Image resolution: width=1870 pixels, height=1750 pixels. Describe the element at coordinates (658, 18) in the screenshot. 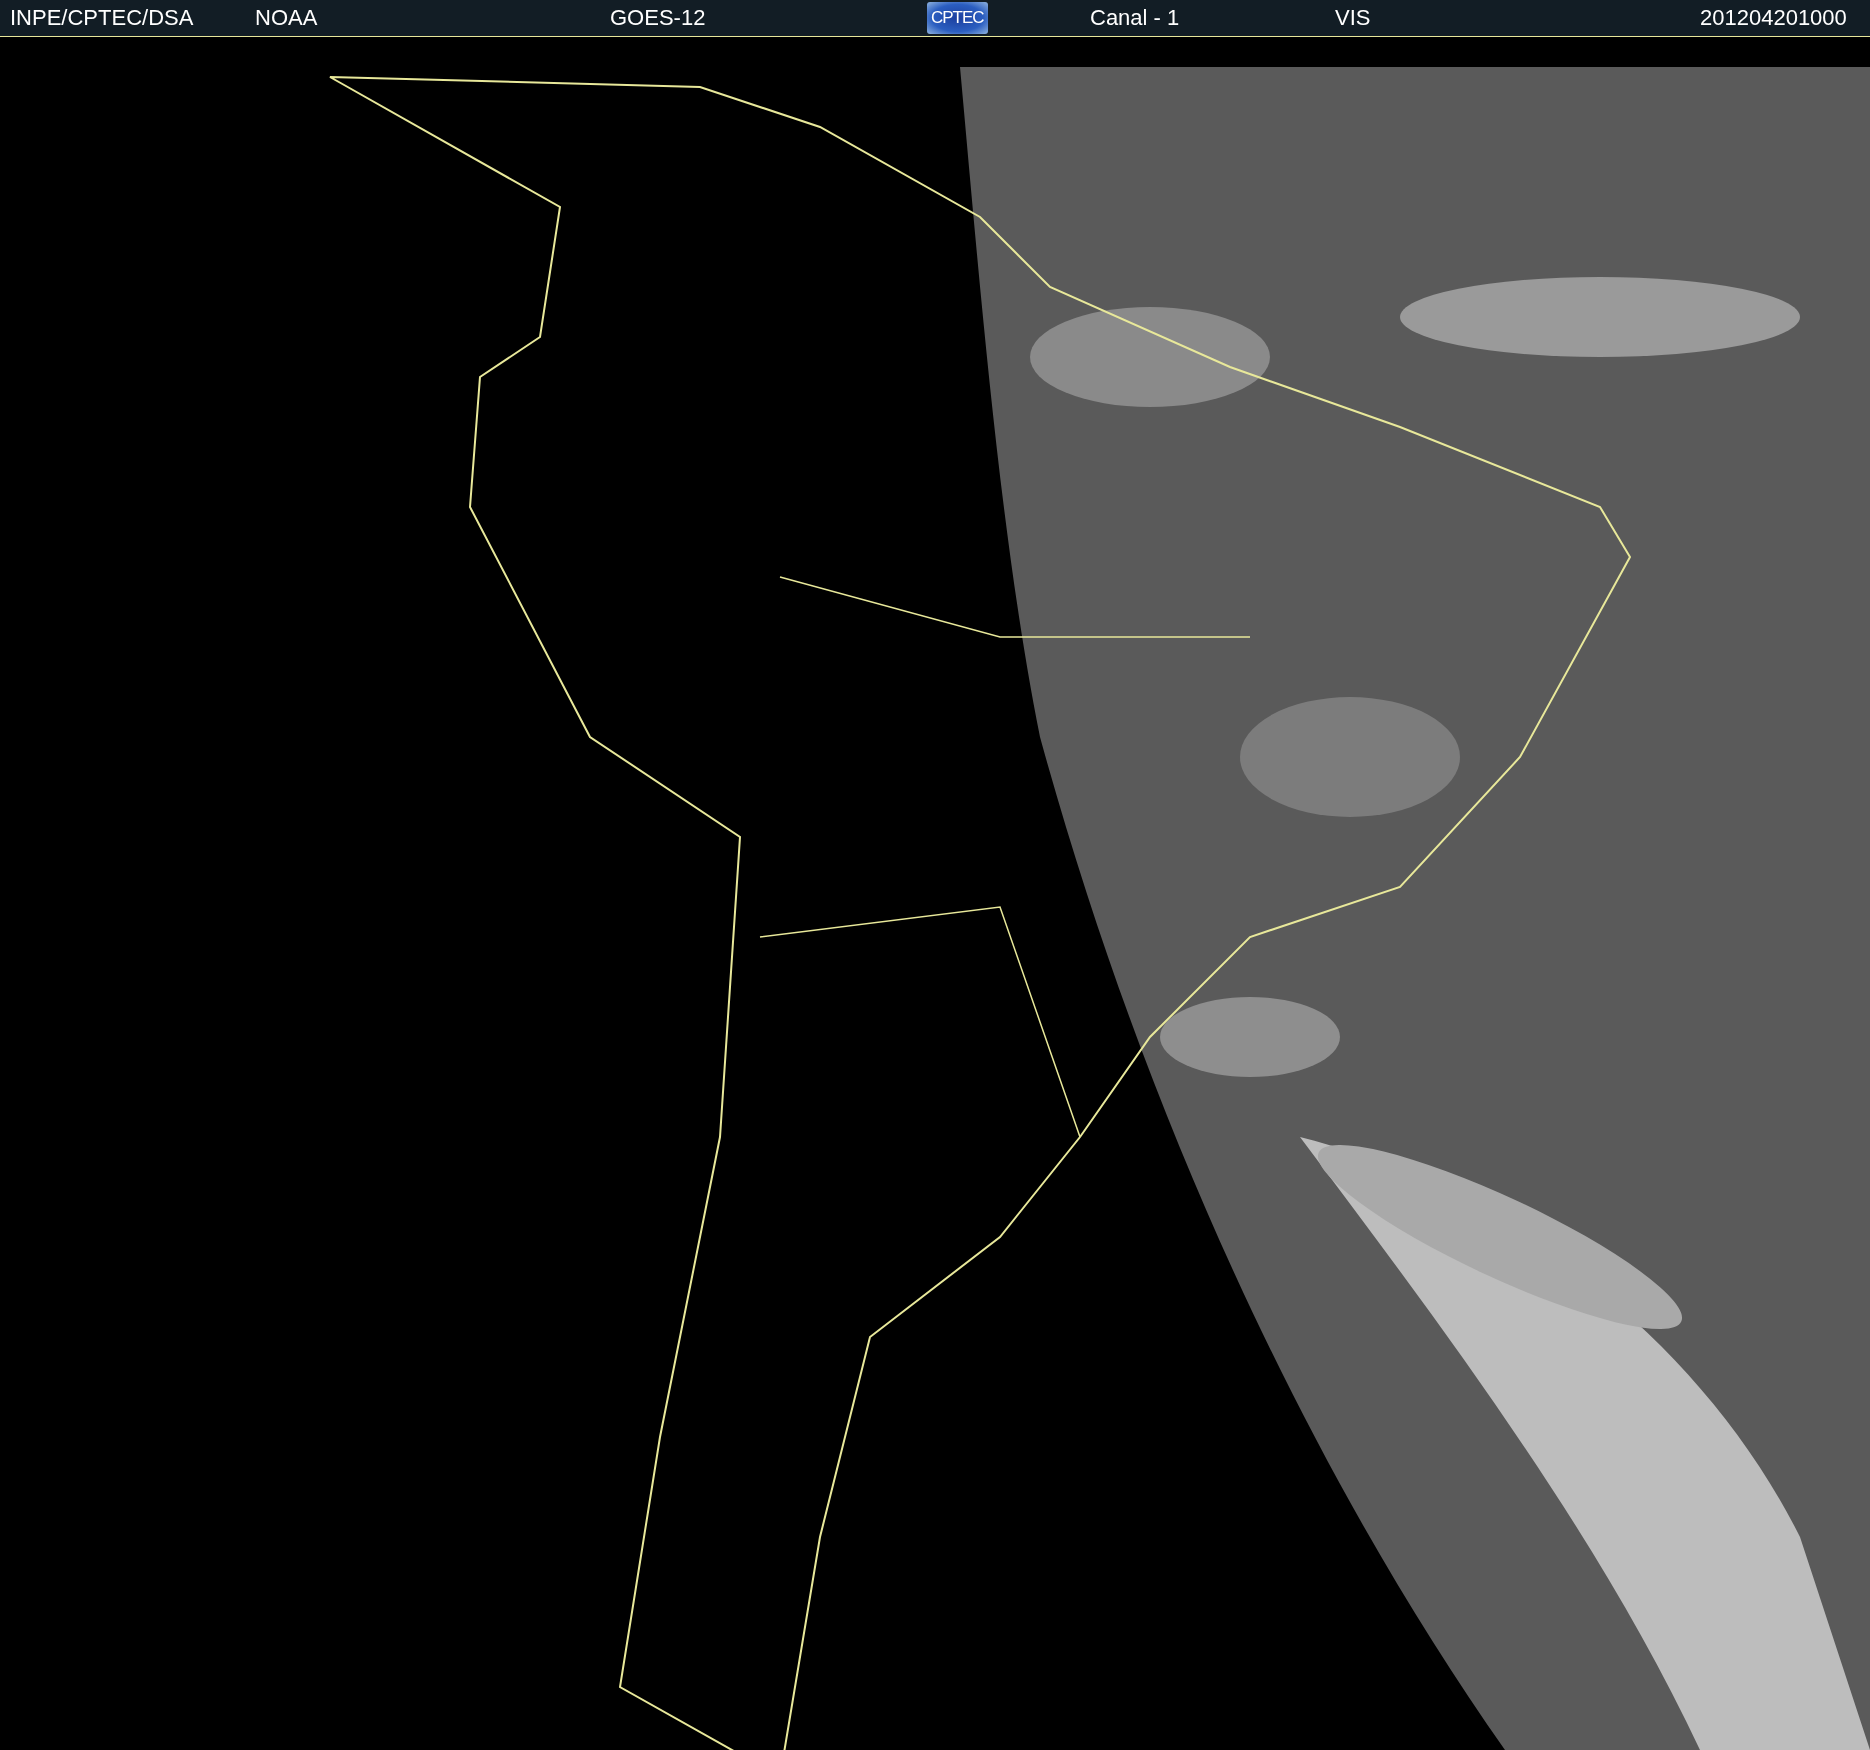

I see `header-label: GOES-12` at that location.